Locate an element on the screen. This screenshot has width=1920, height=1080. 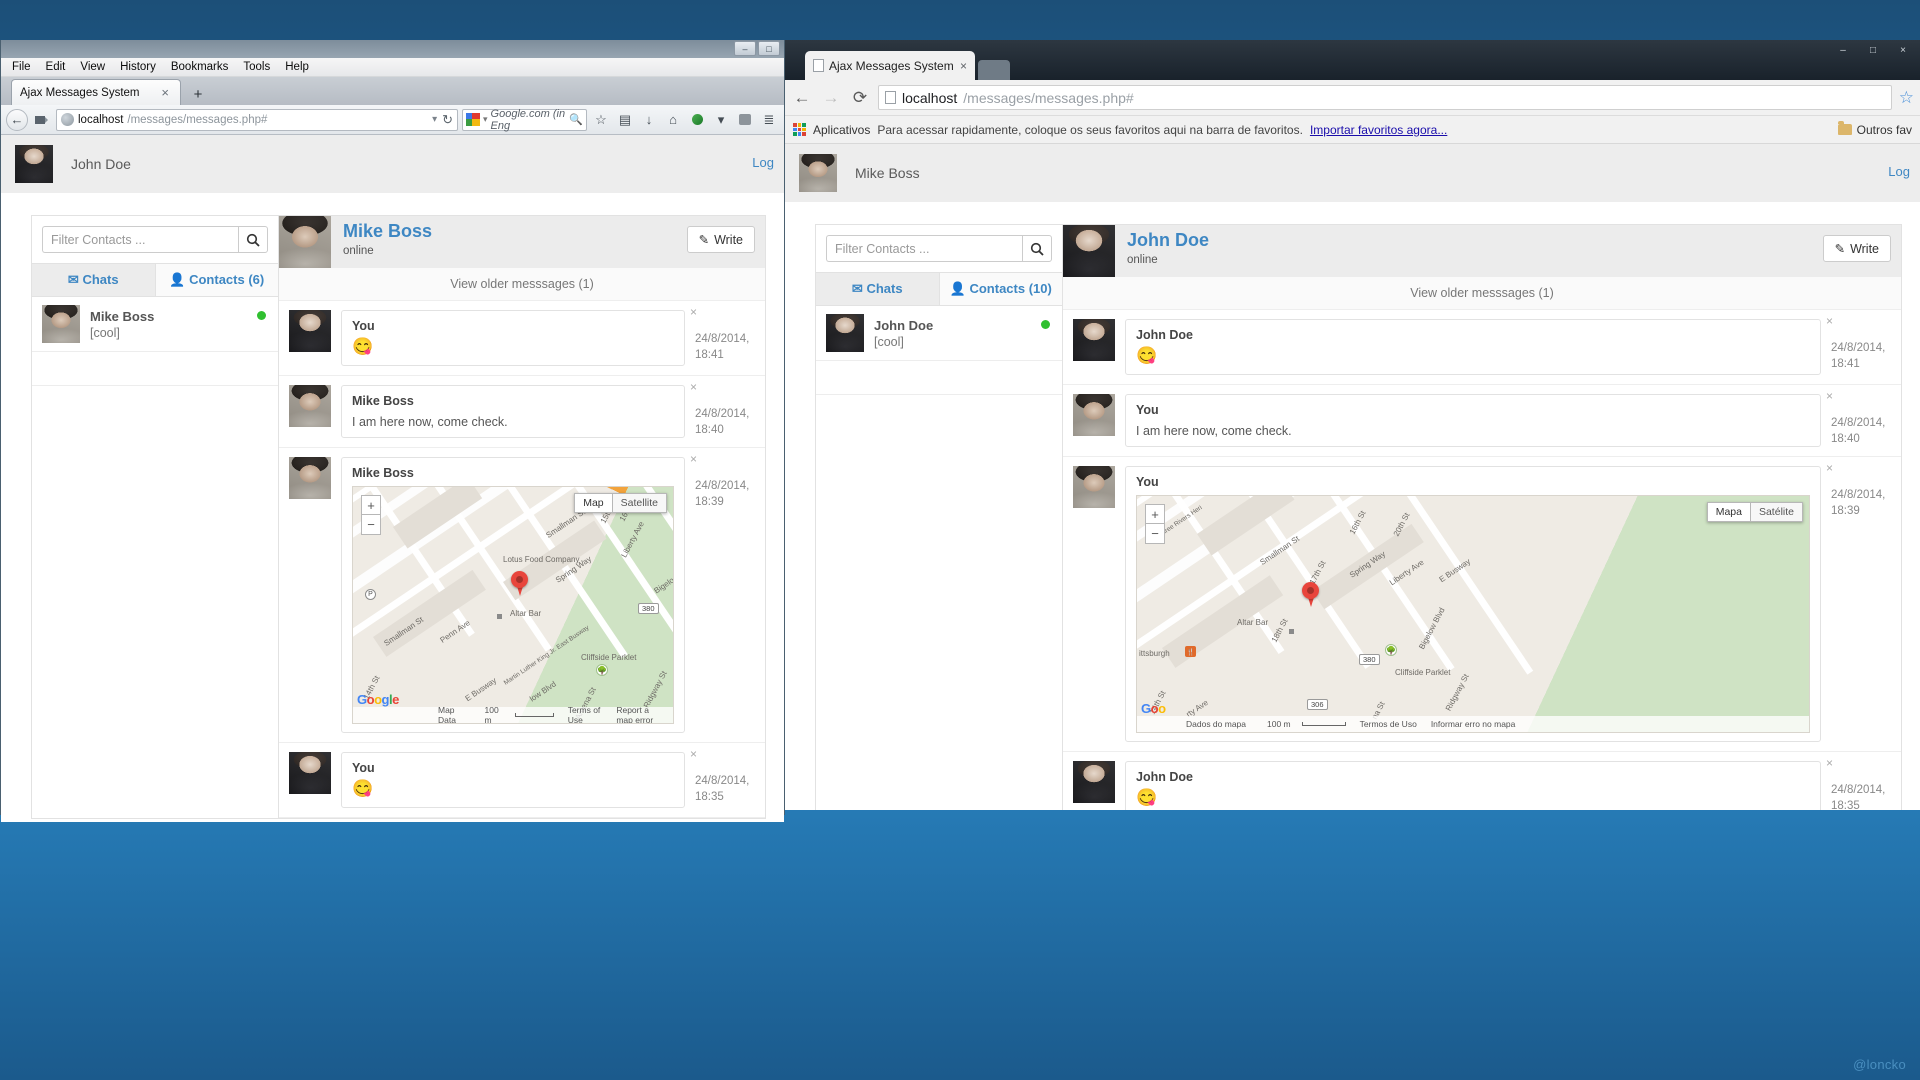
menu-view: View is located at coordinates (92, 67).